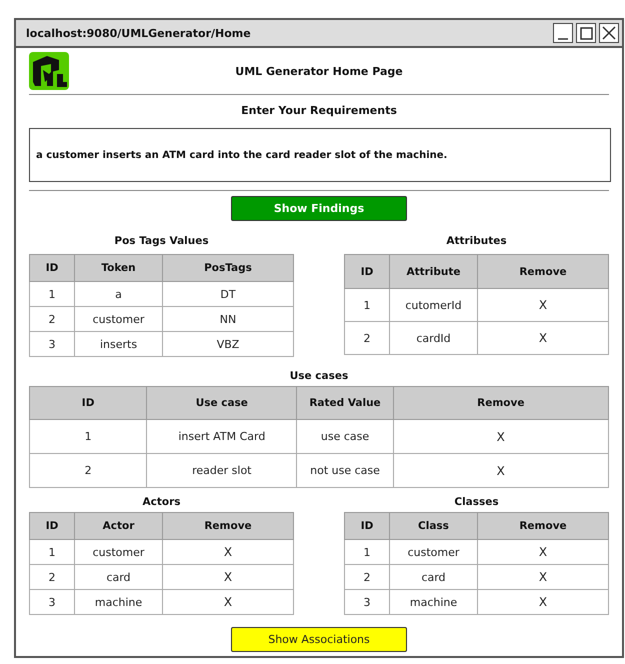 The width and height of the screenshot is (625, 664). Describe the element at coordinates (434, 526) in the screenshot. I see `column-header: Class` at that location.